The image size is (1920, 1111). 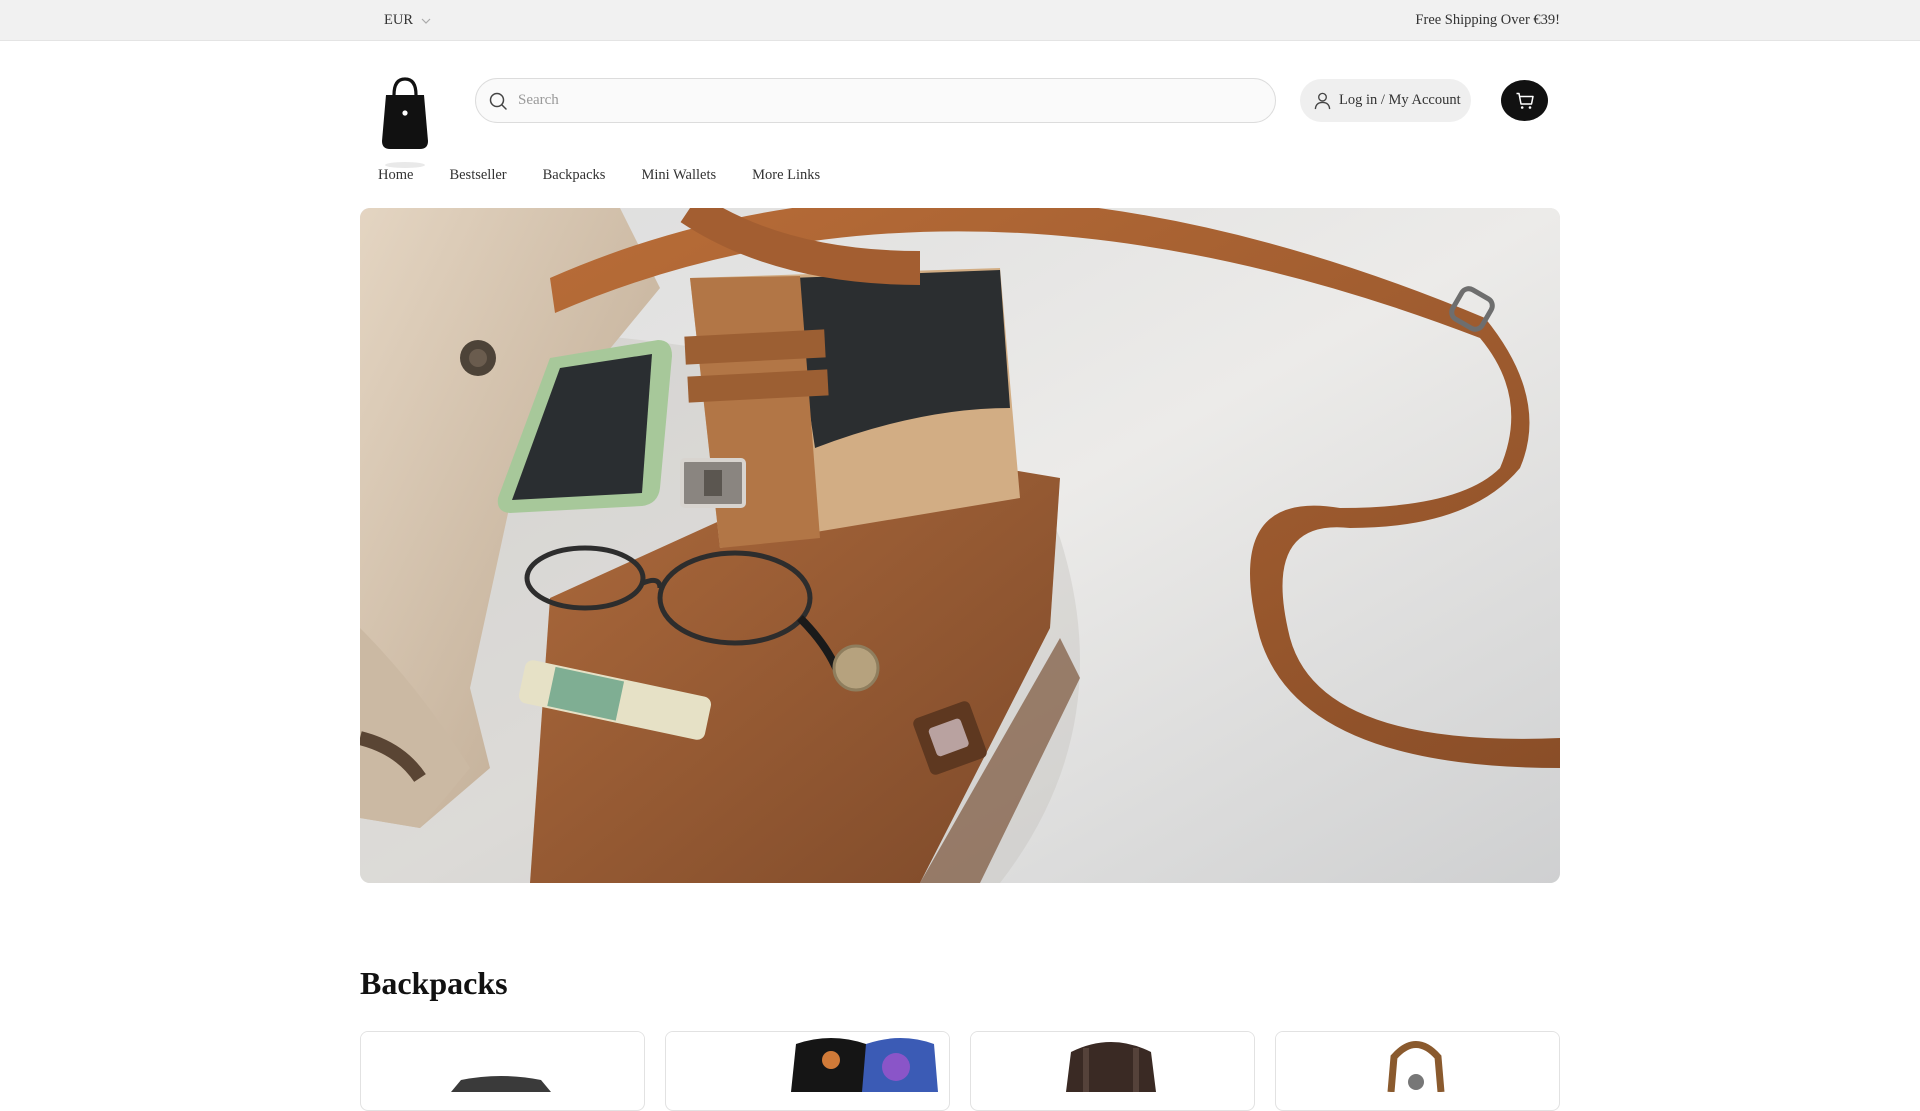 I want to click on handbag-logo-icon, so click(x=405, y=120).